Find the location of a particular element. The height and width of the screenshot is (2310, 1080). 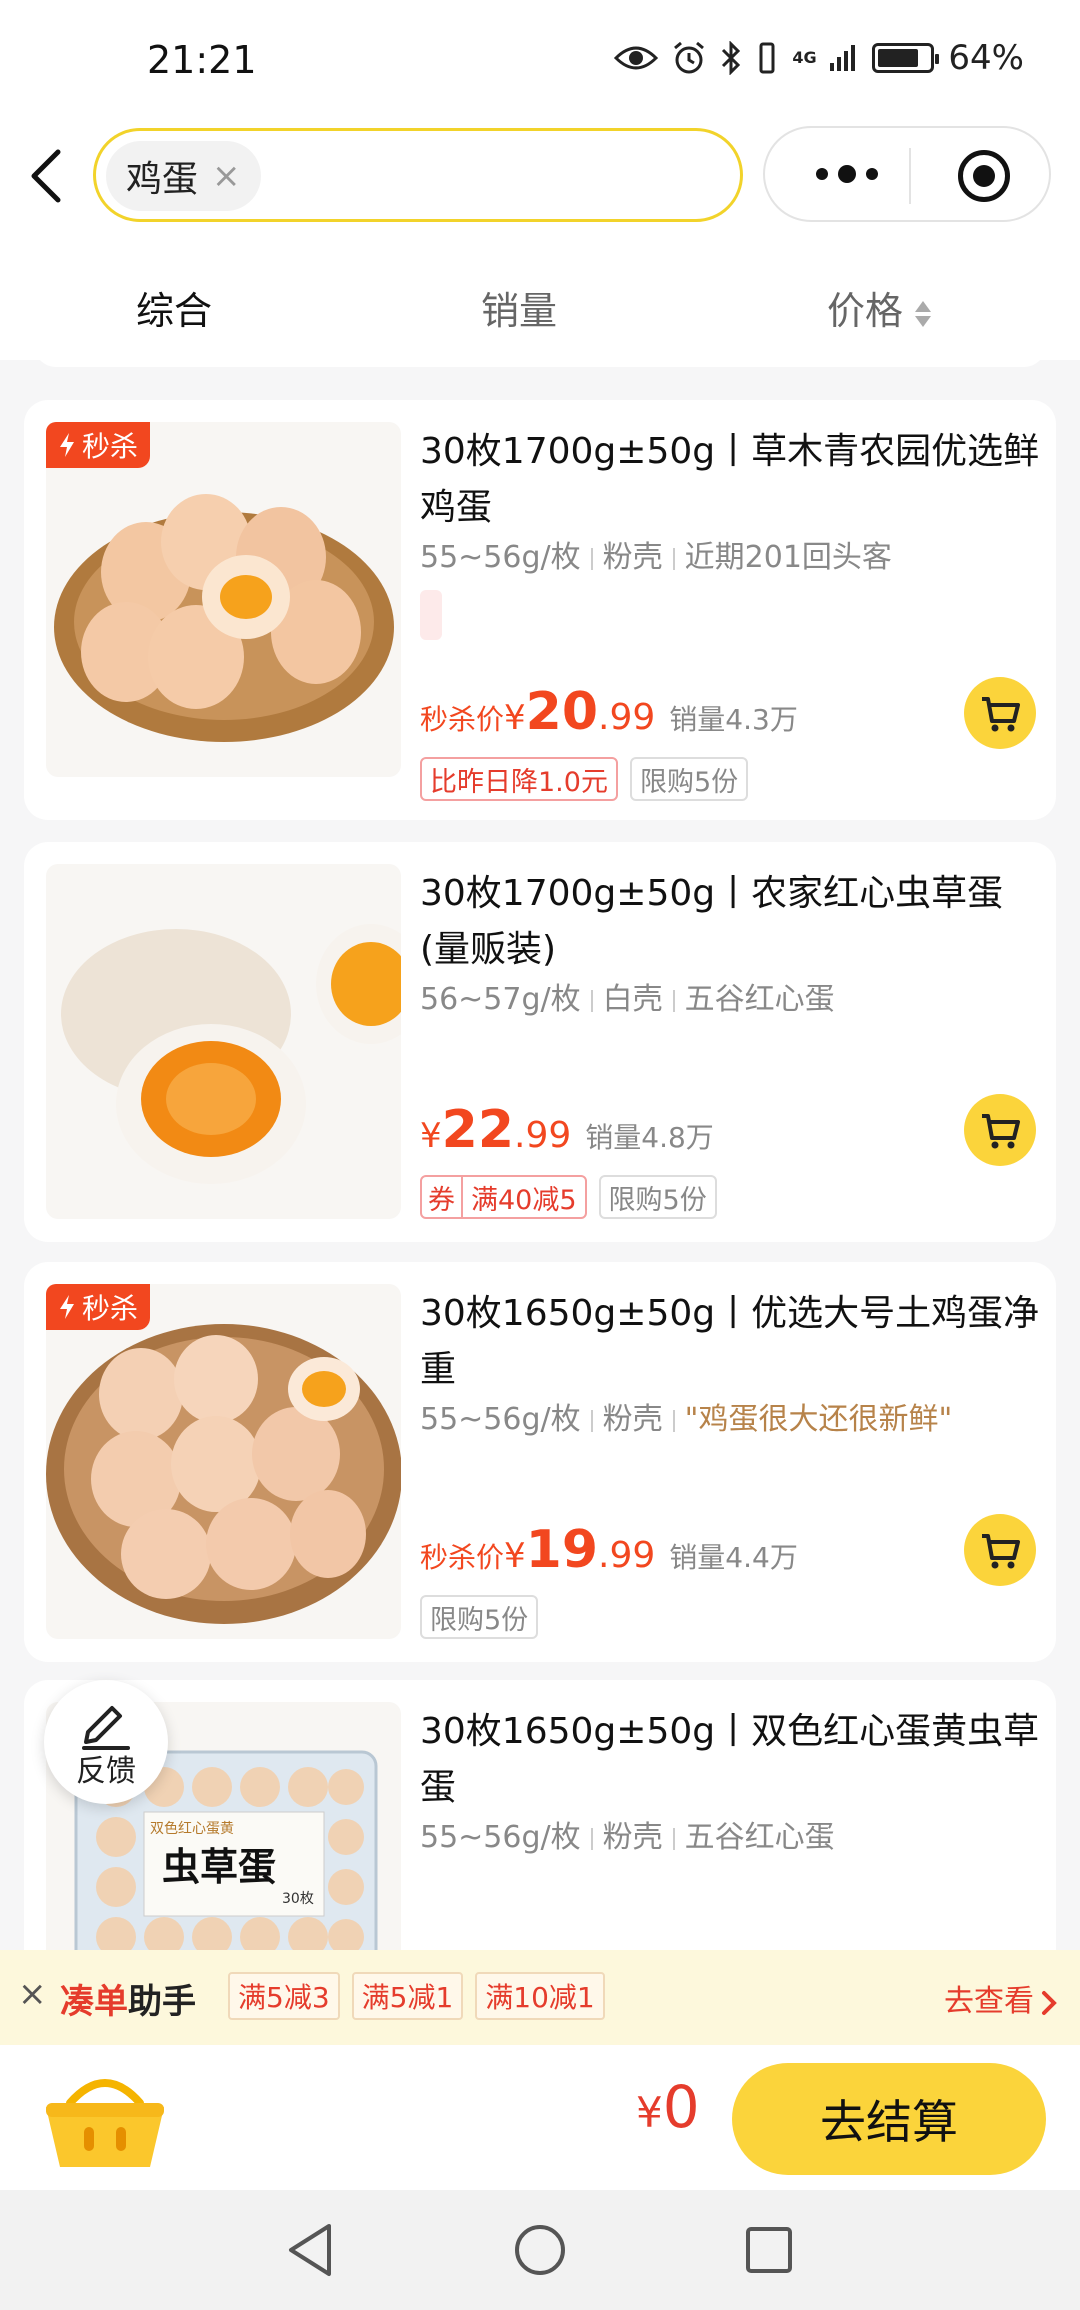

nav-home-icon is located at coordinates (540, 2250).